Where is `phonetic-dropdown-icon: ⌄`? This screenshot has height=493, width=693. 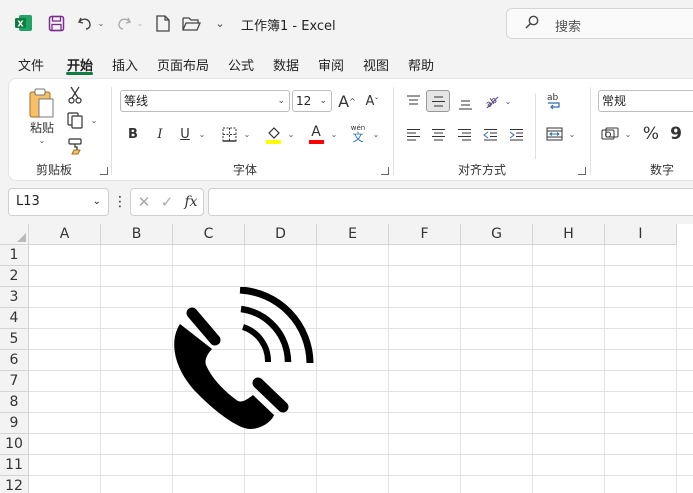
phonetic-dropdown-icon: ⌄ is located at coordinates (376, 134).